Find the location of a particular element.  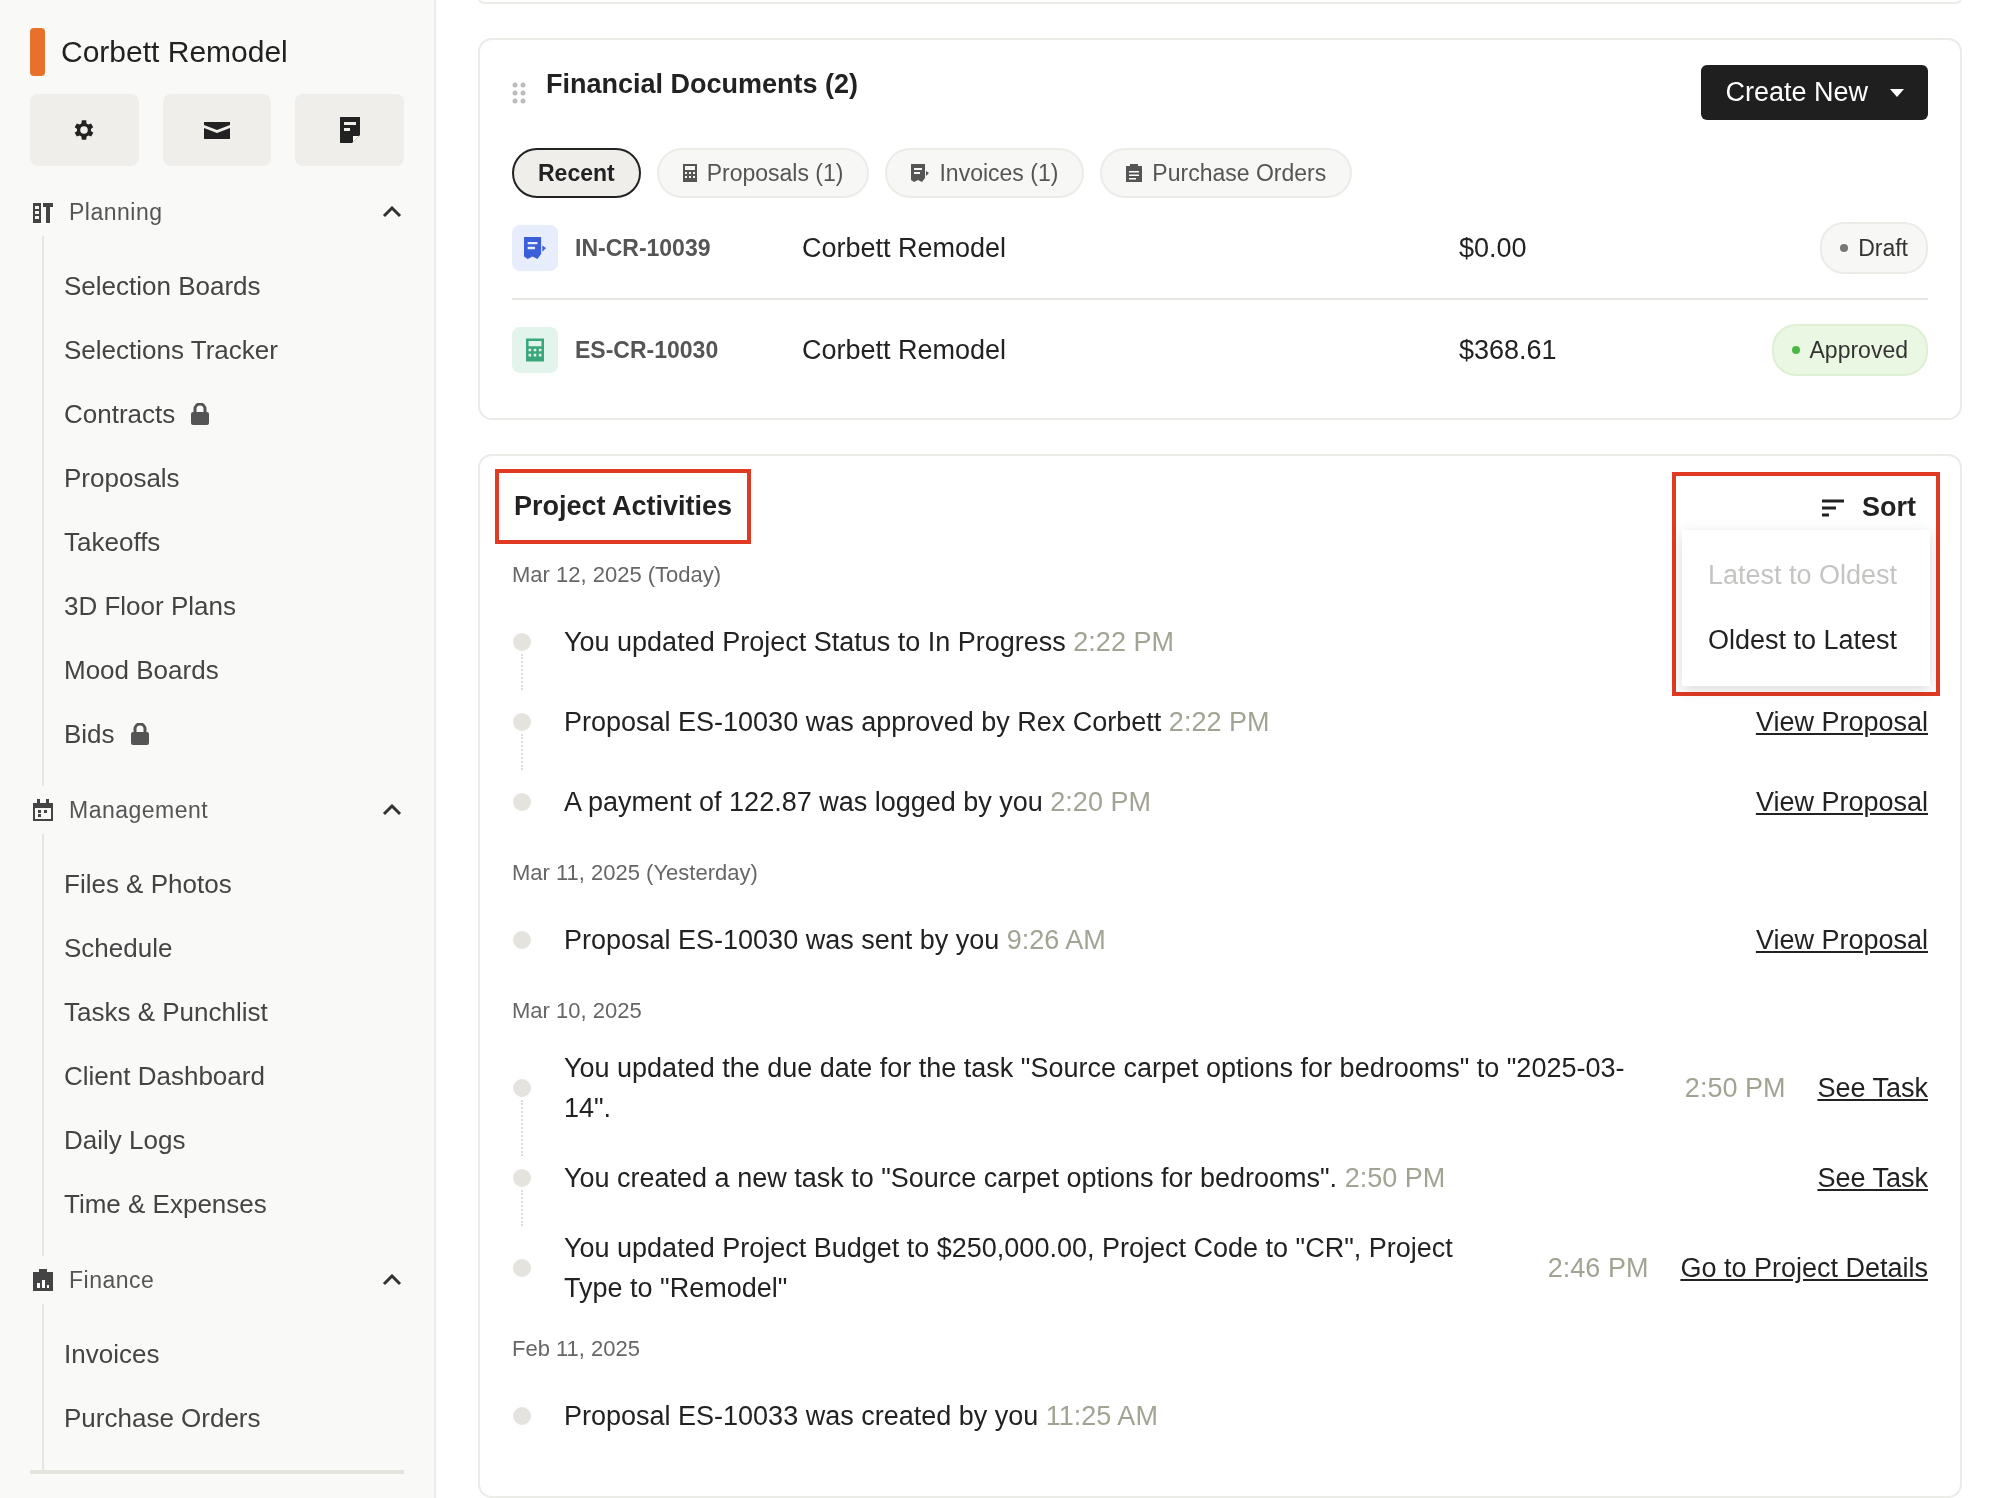

activity-text: You updated the due date for the task "Source carpet options for bedrooms" to "2025-03-14". is located at coordinates (1094, 1088).